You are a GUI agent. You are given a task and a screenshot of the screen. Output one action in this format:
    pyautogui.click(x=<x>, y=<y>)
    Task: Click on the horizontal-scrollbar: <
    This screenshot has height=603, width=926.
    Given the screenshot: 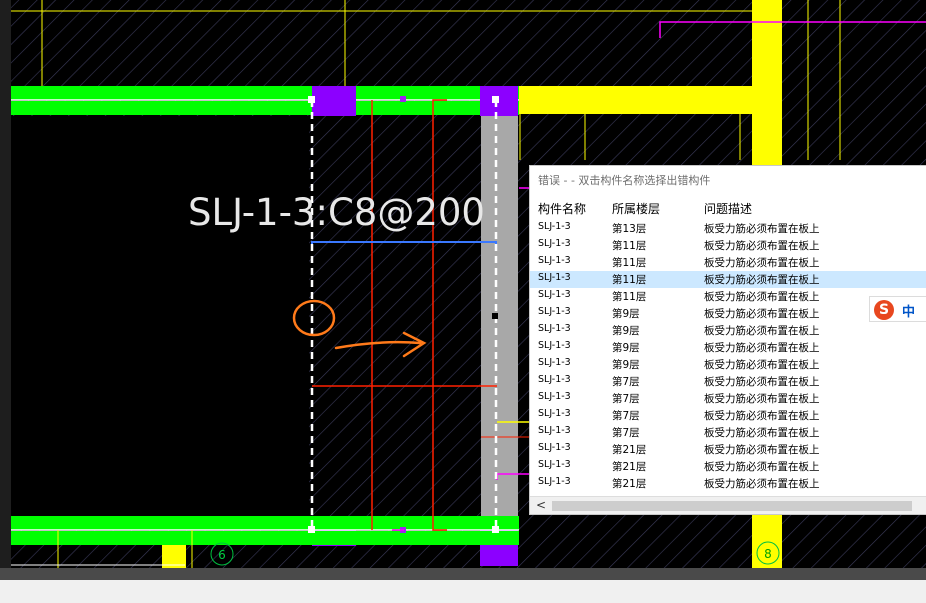 What is the action you would take?
    pyautogui.click(x=728, y=505)
    